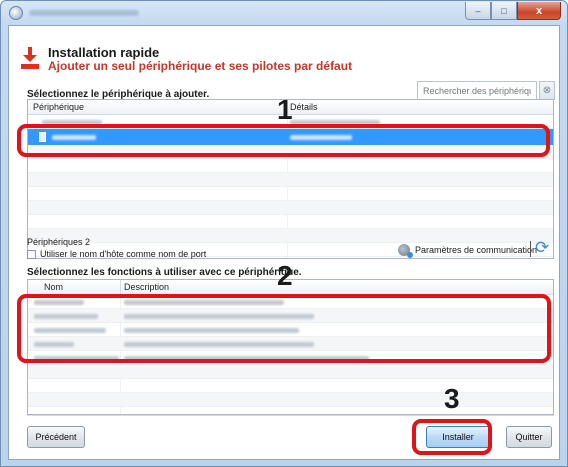 Image resolution: width=568 pixels, height=467 pixels. I want to click on column-header-details: Détails, so click(304, 107).